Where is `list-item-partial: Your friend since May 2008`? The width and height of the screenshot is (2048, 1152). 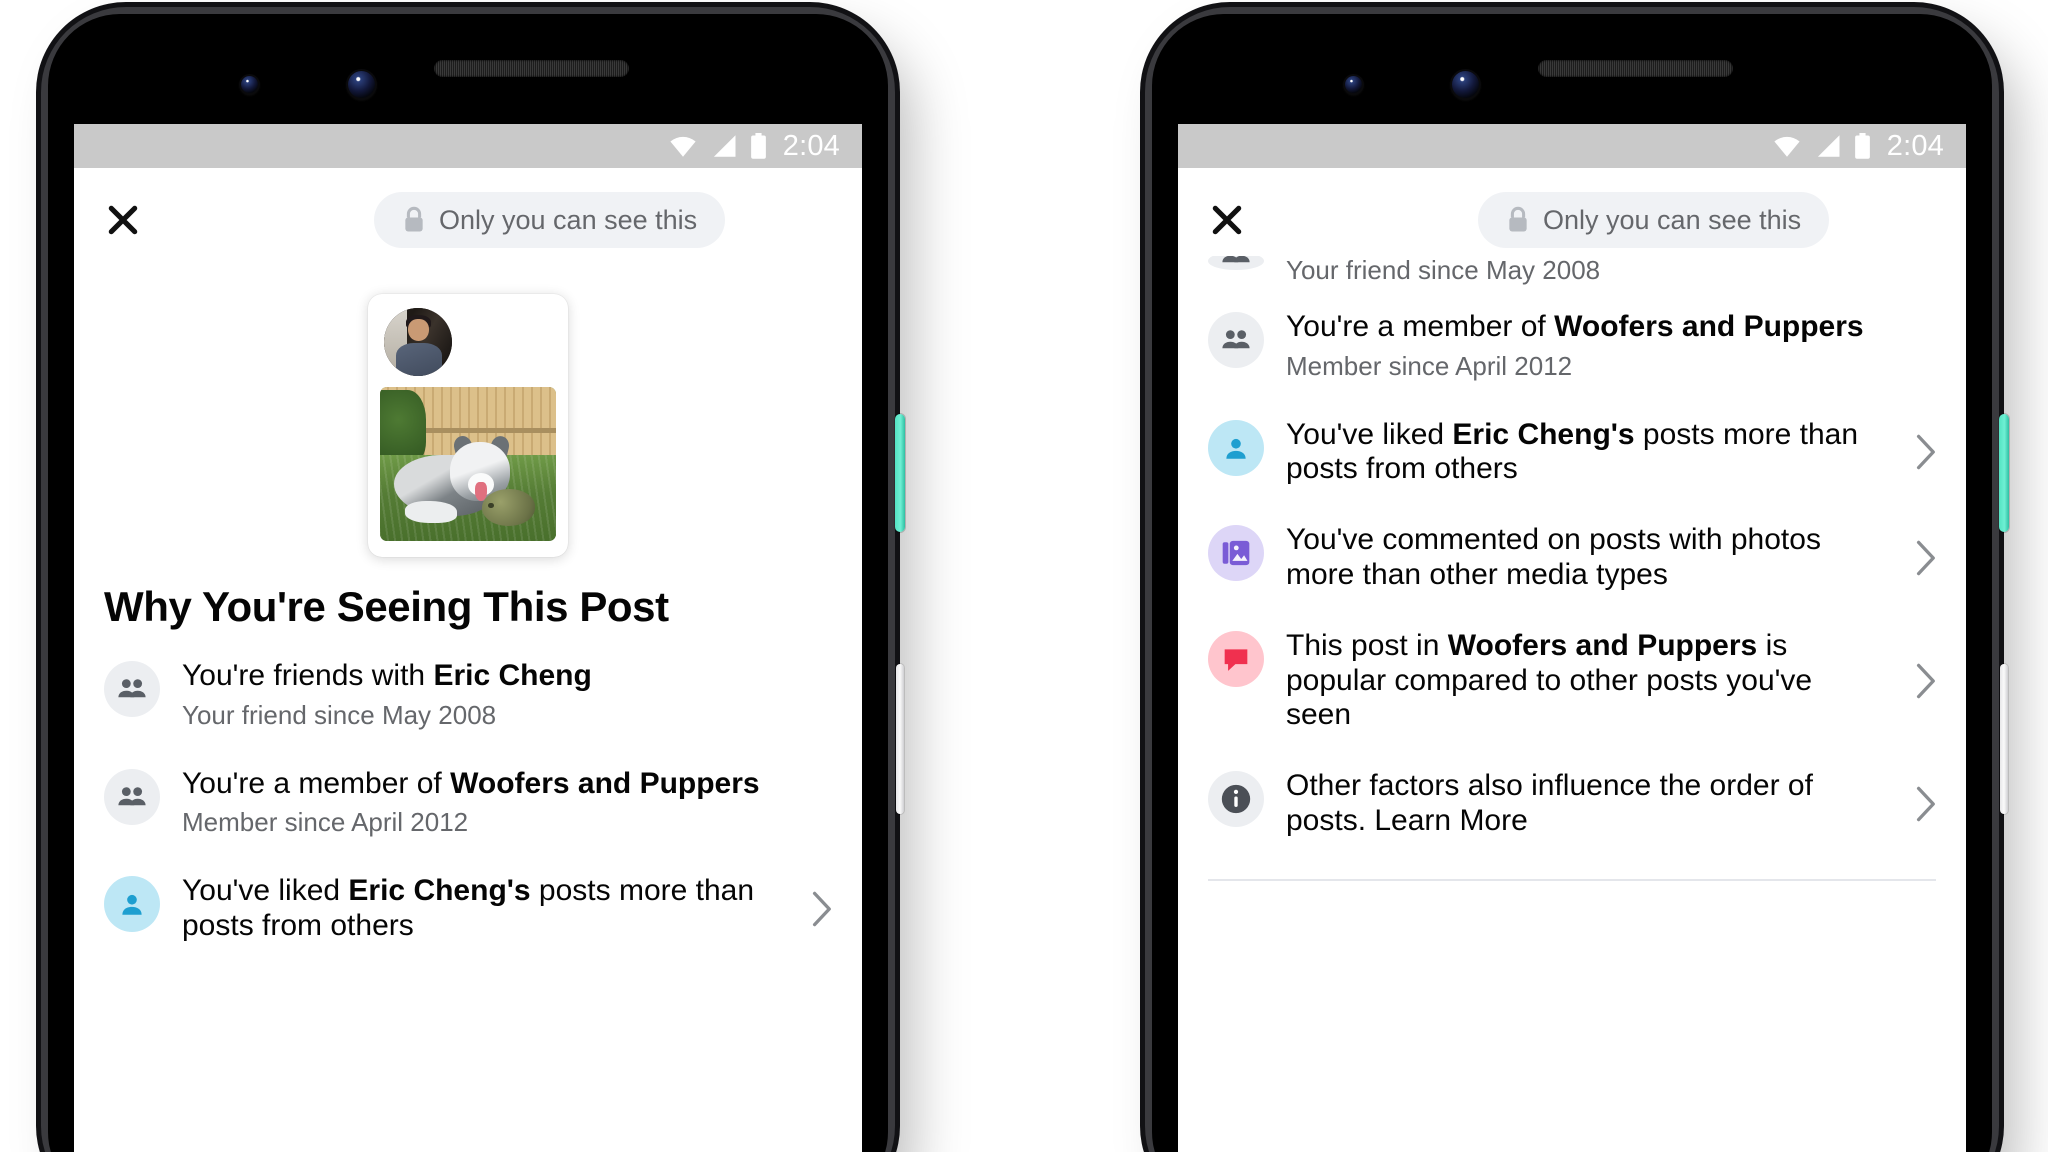 list-item-partial: Your friend since May 2008 is located at coordinates (1572, 274).